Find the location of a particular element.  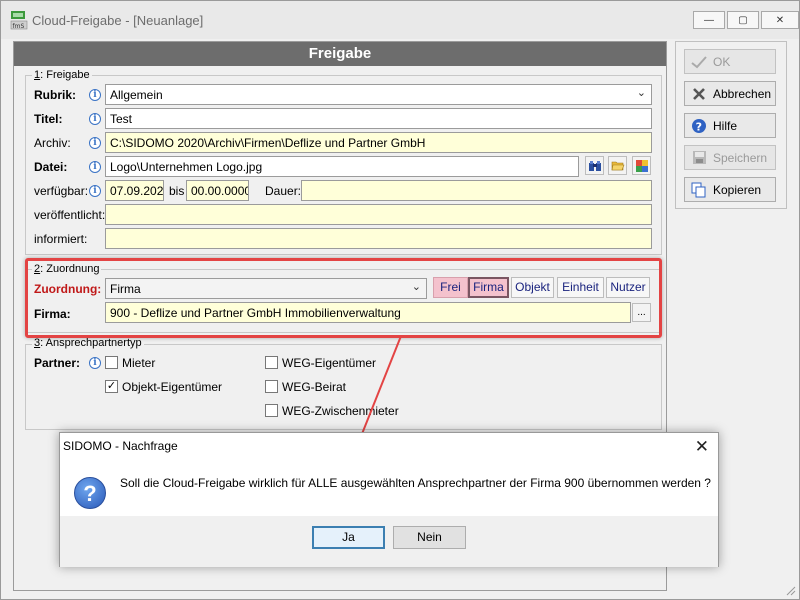

resize-grip-icon is located at coordinates (790, 590).